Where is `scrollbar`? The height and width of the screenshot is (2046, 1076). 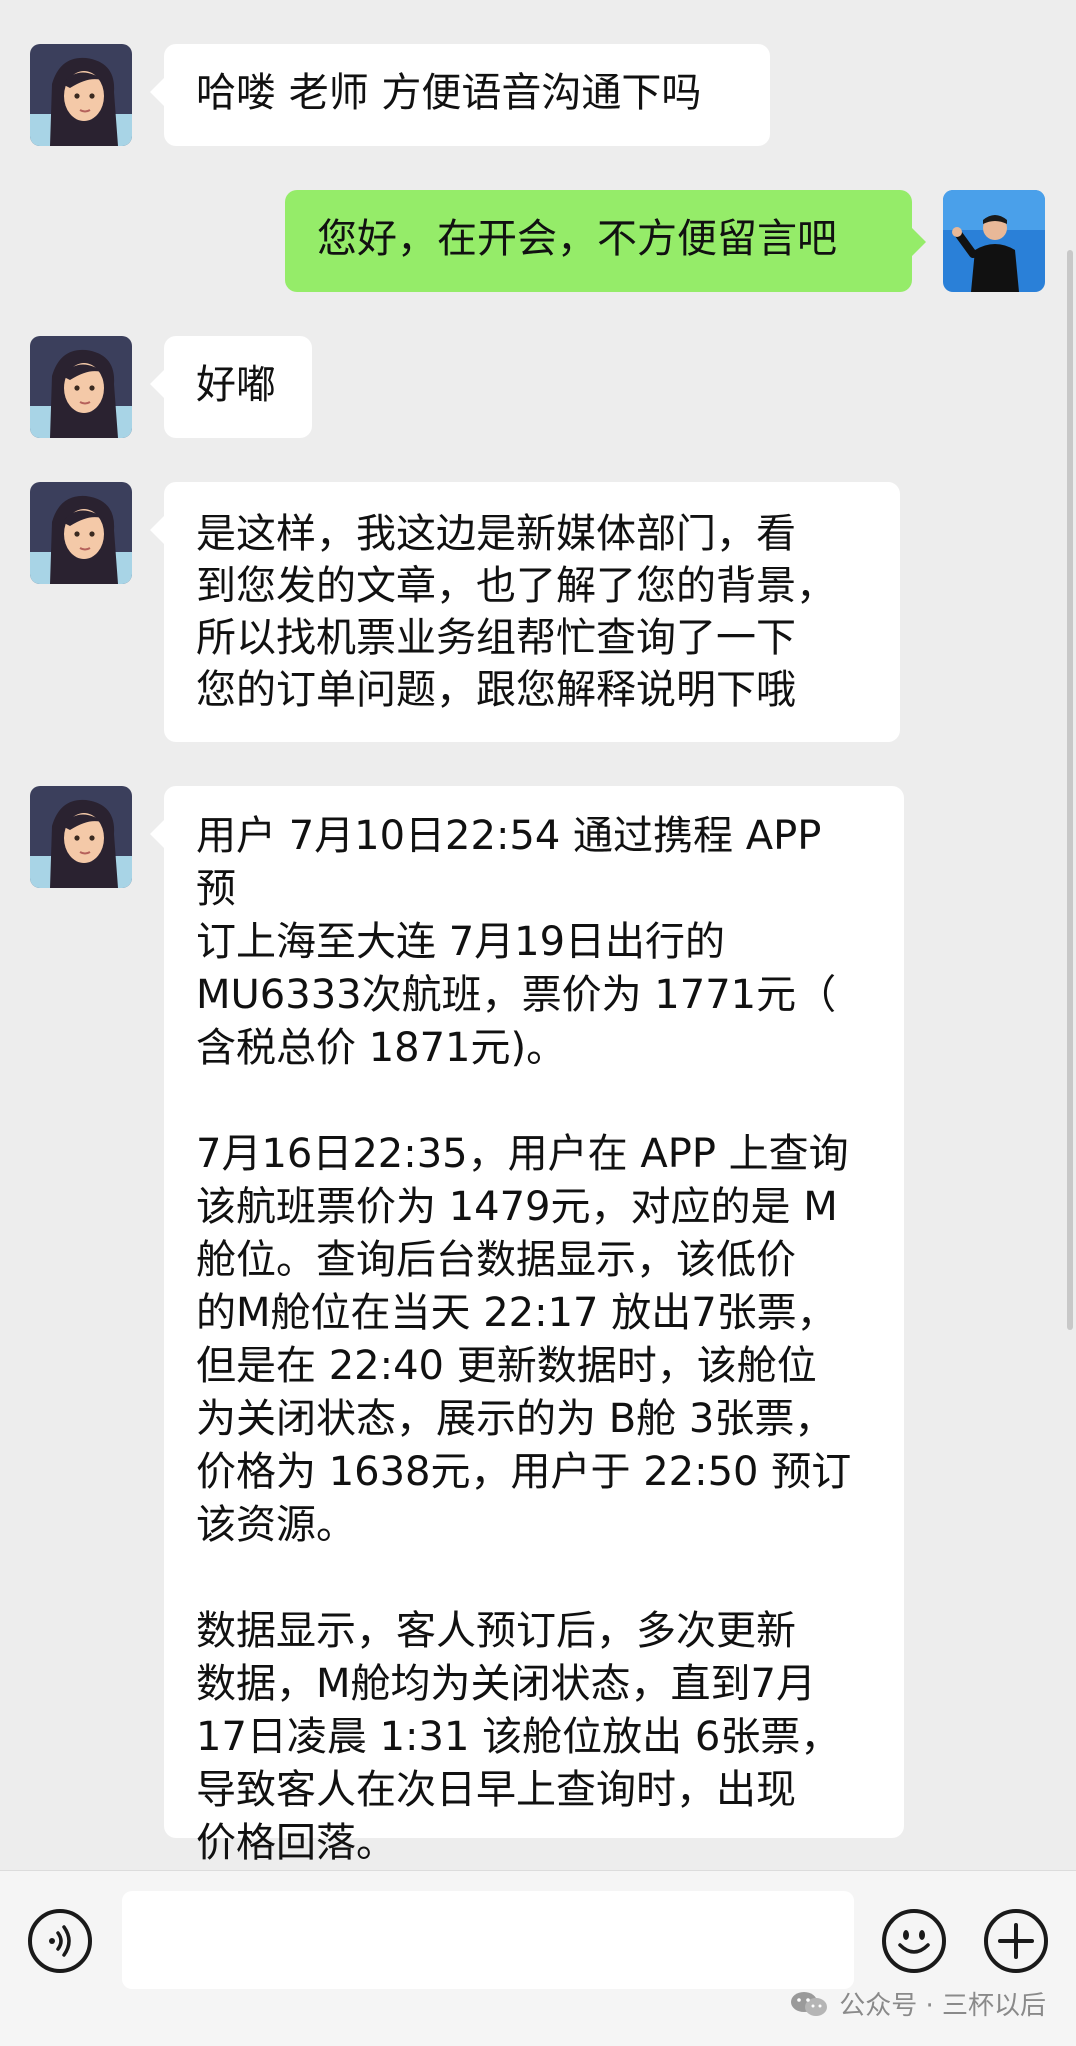
scrollbar is located at coordinates (1070, 790).